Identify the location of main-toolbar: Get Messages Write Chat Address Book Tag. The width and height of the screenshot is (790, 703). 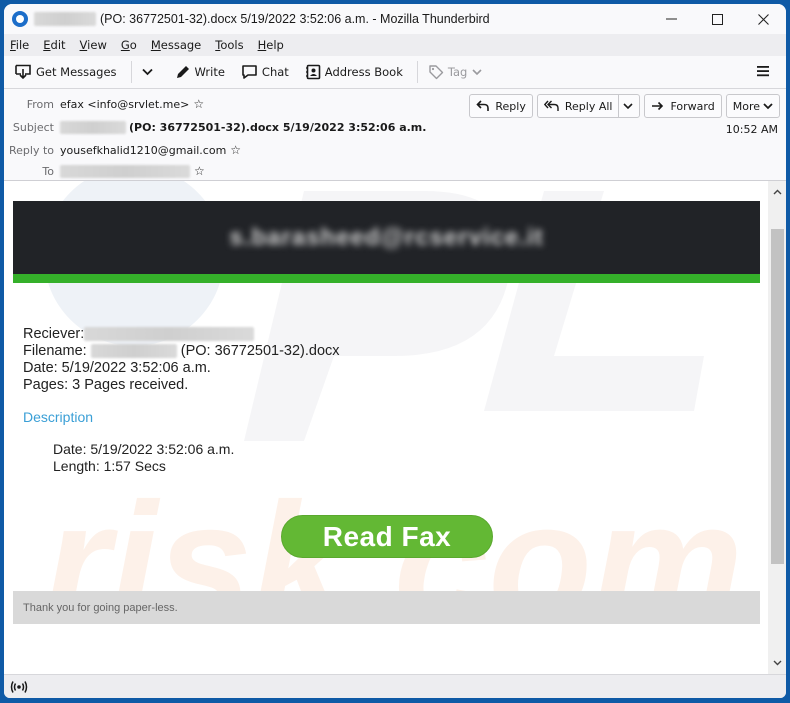
(395, 72).